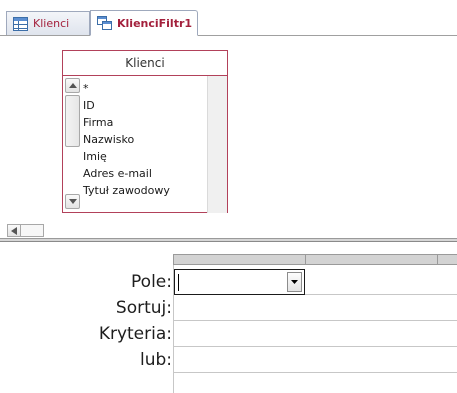  What do you see at coordinates (178, 282) in the screenshot?
I see `text-caret` at bounding box center [178, 282].